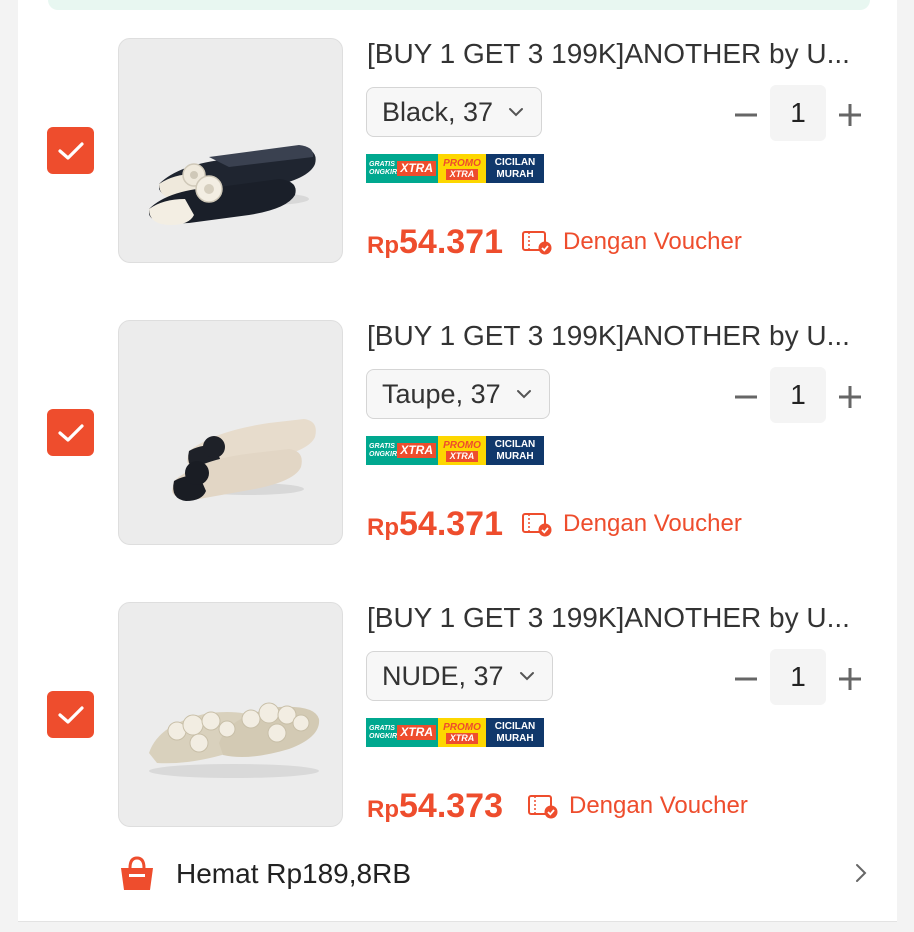 This screenshot has width=914, height=932. I want to click on variant-selector: NUDE, 37, so click(459, 676).